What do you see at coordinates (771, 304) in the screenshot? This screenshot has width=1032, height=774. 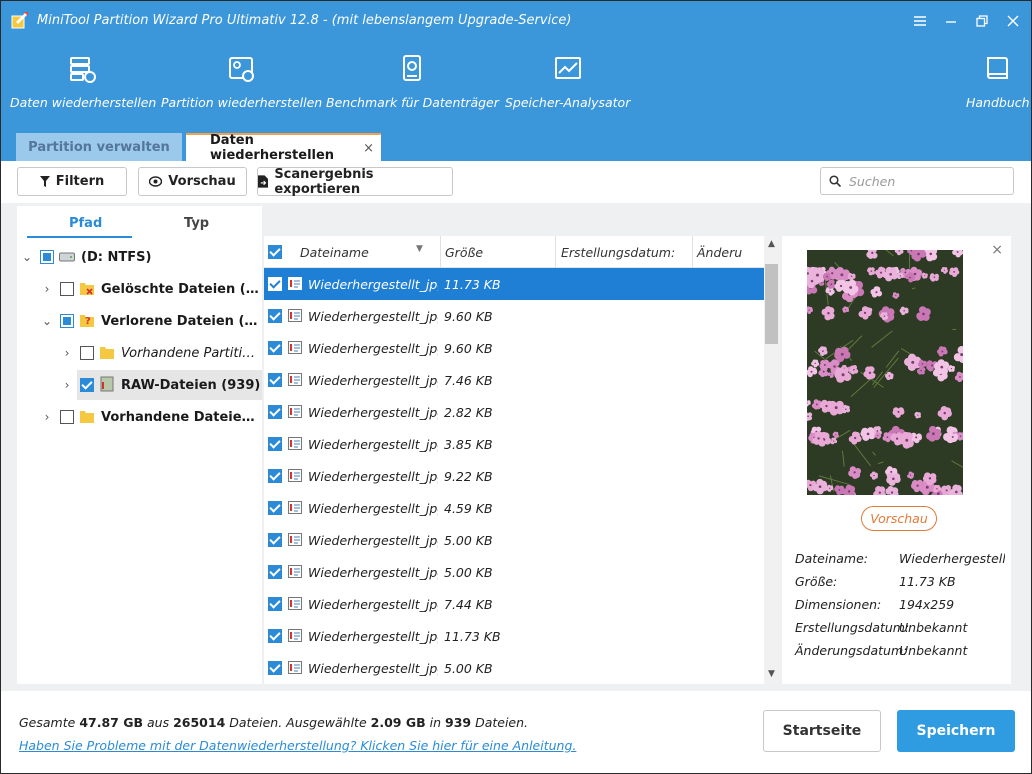 I see `scrollbar-thumb` at bounding box center [771, 304].